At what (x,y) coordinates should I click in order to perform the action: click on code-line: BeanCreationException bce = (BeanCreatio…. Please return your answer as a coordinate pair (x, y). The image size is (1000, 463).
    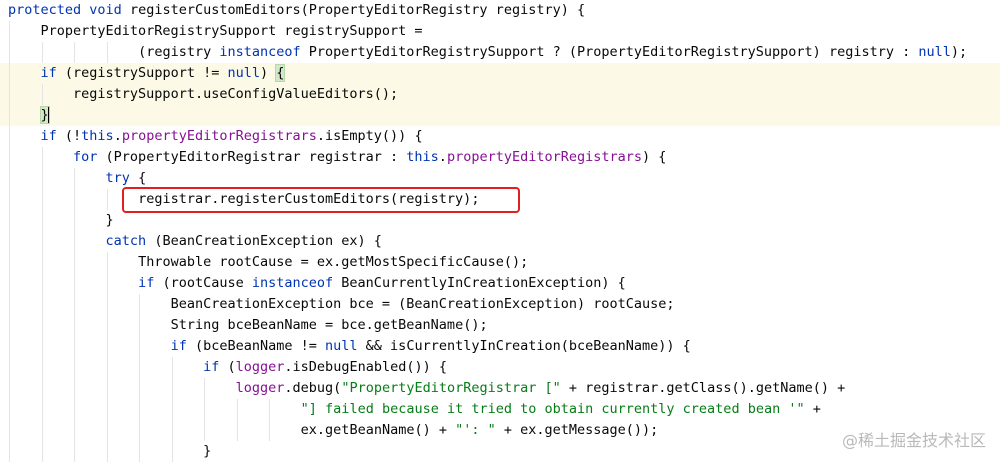
    Looking at the image, I should click on (500, 304).